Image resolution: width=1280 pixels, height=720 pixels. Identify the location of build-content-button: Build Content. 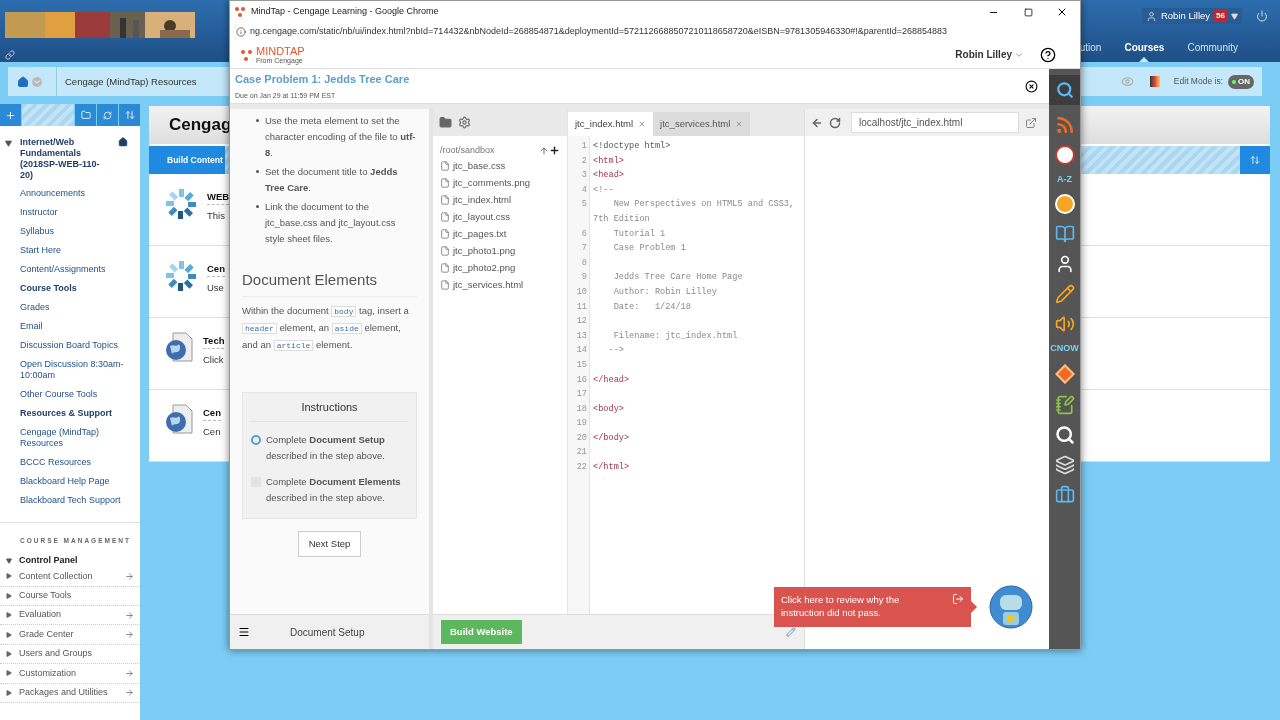
(187, 160).